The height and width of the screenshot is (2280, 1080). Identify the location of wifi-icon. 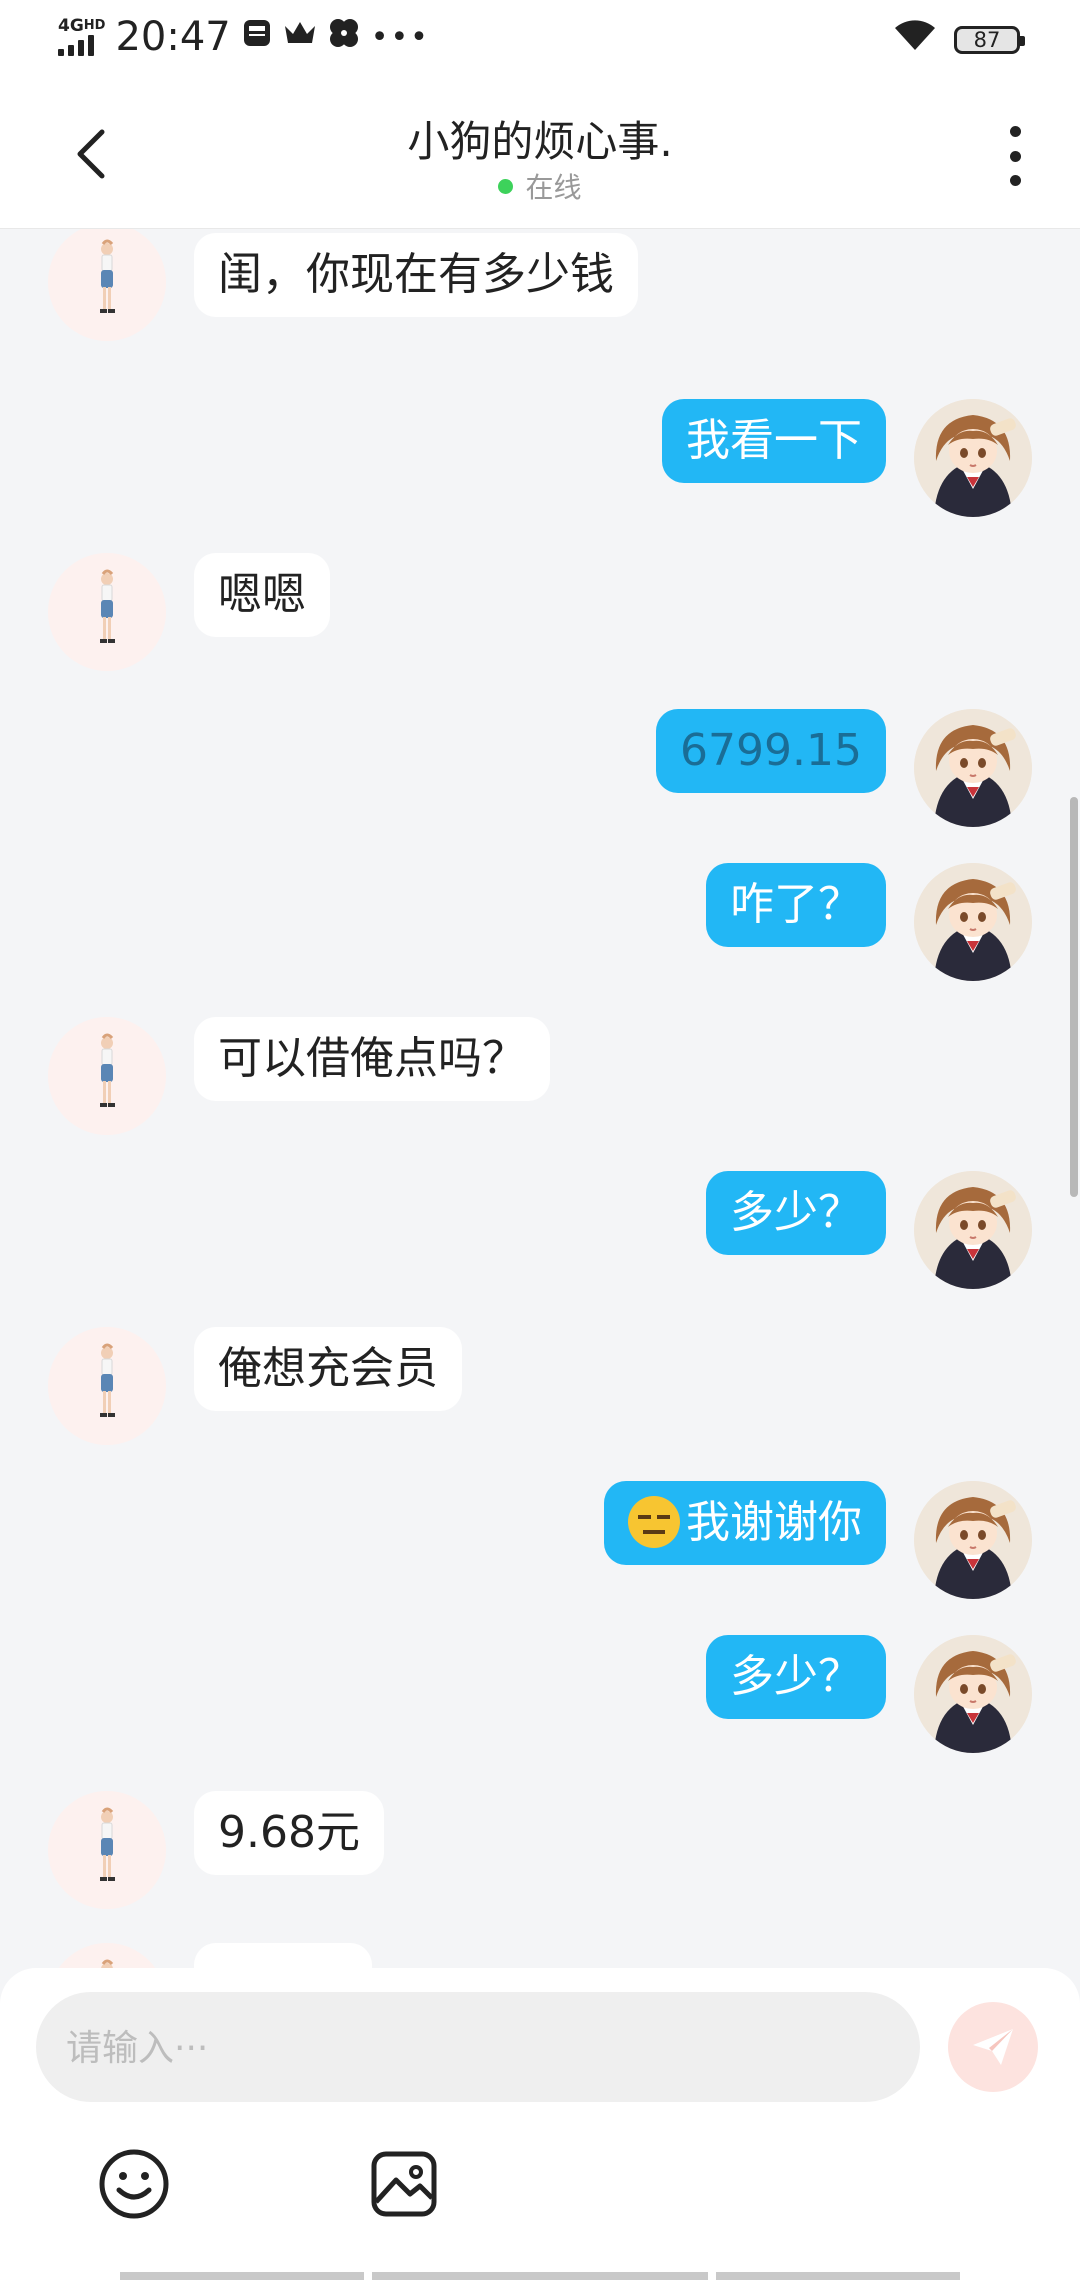
(915, 39).